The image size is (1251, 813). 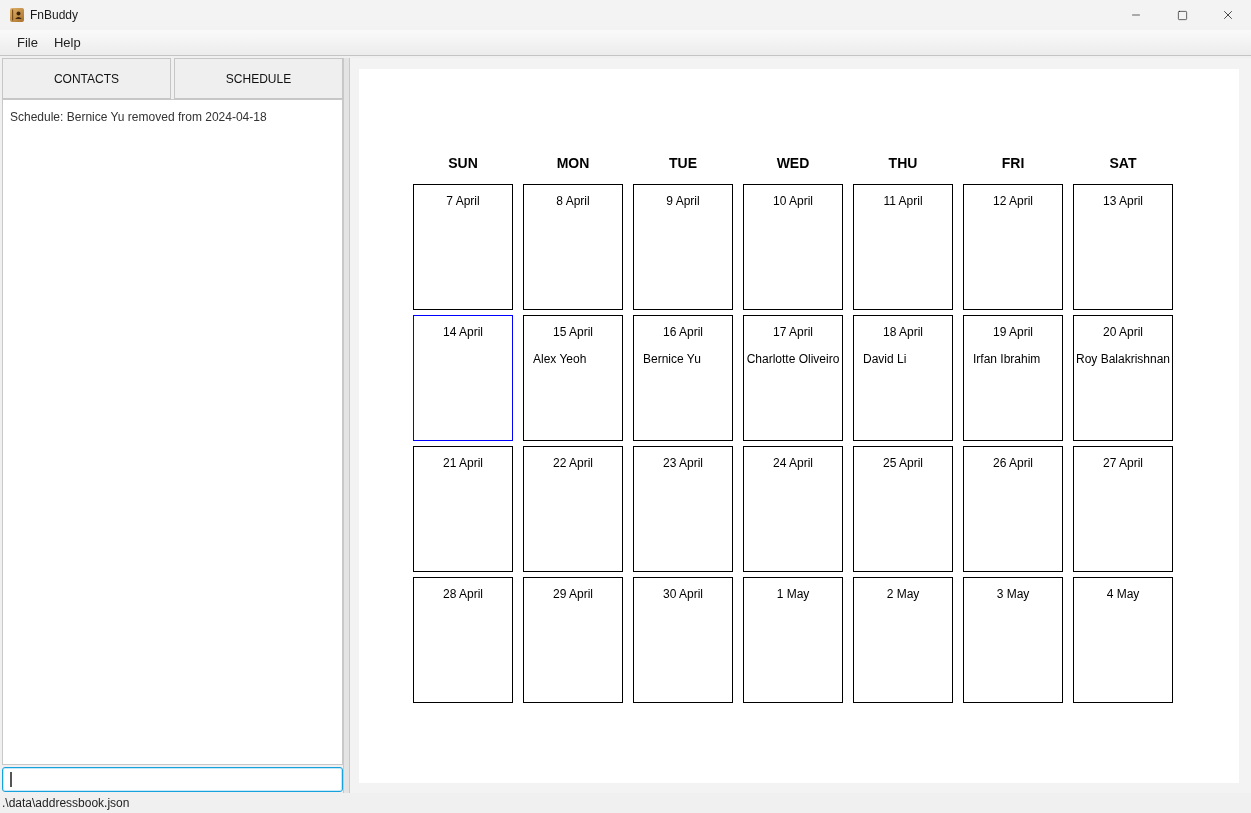 What do you see at coordinates (903, 378) in the screenshot?
I see `calendar-day-cell: 18 April David Li` at bounding box center [903, 378].